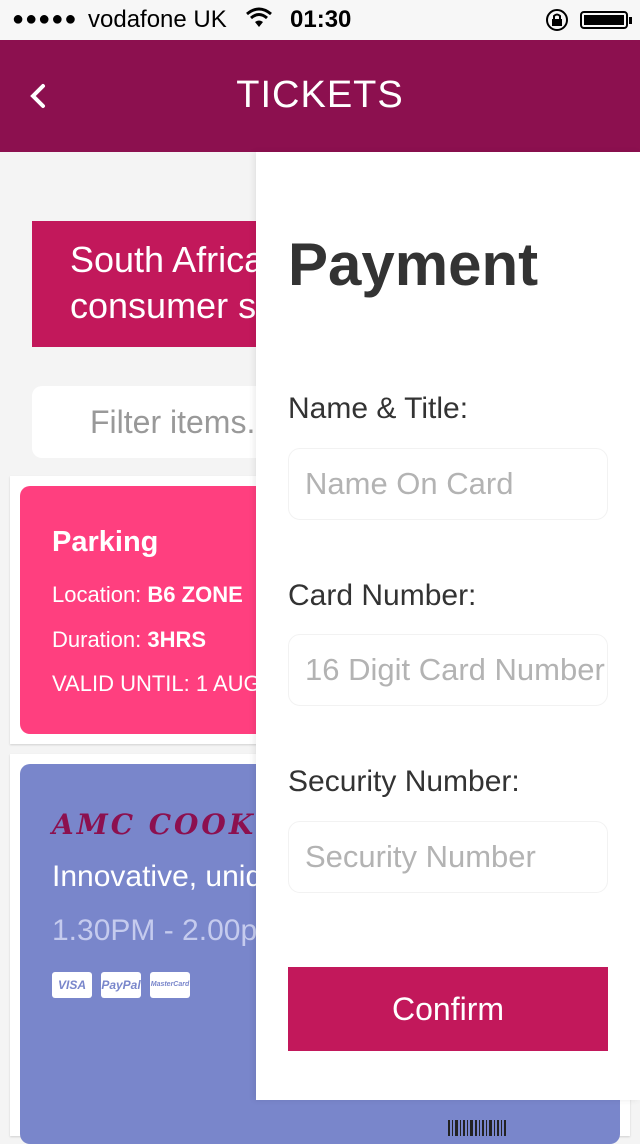 The height and width of the screenshot is (1144, 640). What do you see at coordinates (156, 683) in the screenshot?
I see `ticket-valid-until: VALID UNTIL: 1 AUG` at bounding box center [156, 683].